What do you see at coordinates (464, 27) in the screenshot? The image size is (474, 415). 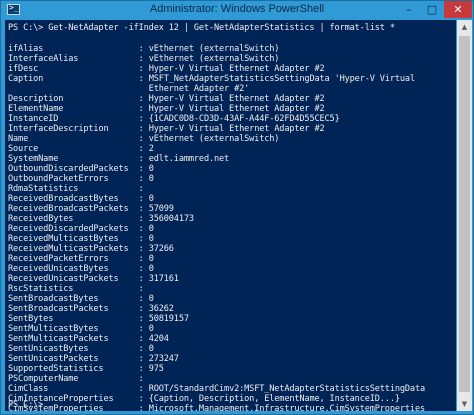 I see `arrow-up-icon: ▲` at bounding box center [464, 27].